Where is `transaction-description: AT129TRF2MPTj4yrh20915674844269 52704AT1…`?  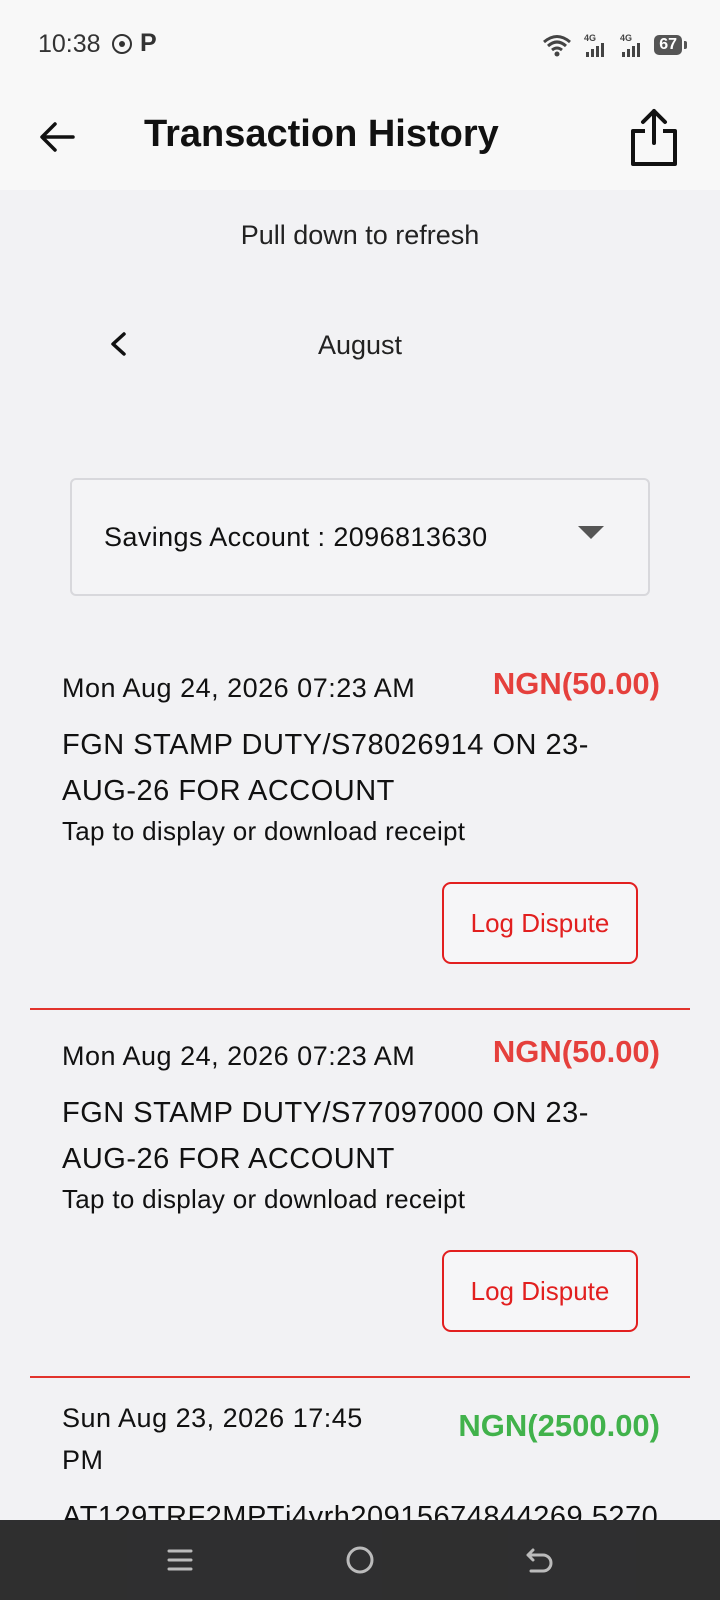
transaction-description: AT129TRF2MPTj4yrh20915674844269 52704AT1… is located at coordinates (360, 1510).